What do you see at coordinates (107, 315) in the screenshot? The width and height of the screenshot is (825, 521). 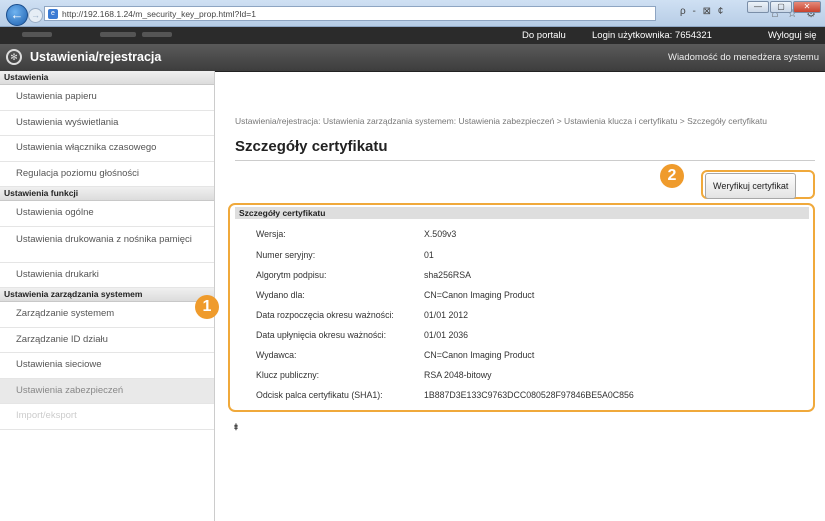 I see `sidebar-item-system-management: Zarządzanie systemem` at bounding box center [107, 315].